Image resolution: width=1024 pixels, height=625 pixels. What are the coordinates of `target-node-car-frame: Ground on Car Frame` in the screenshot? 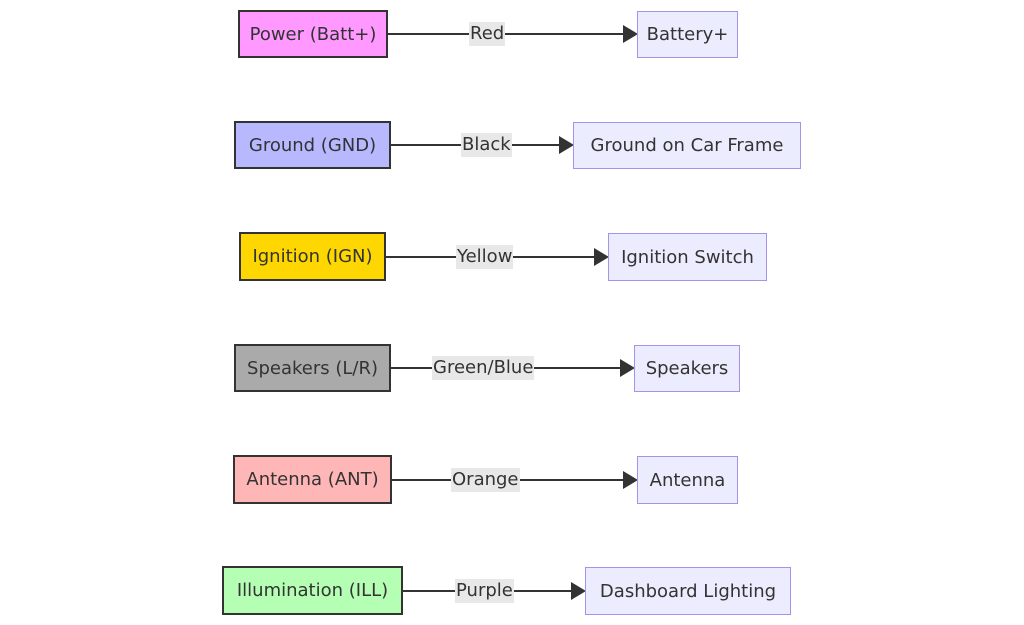 It's located at (687, 145).